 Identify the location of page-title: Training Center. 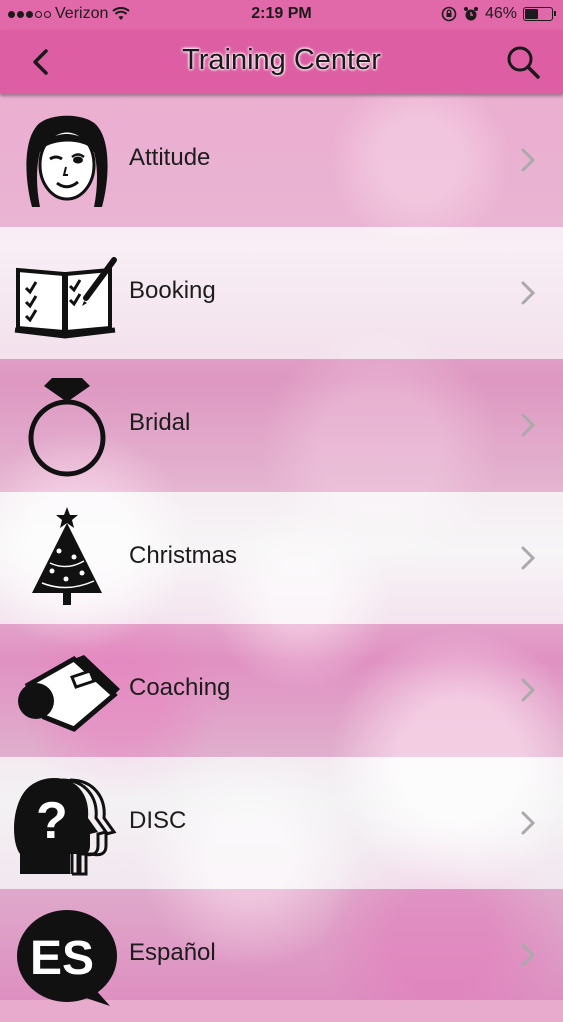
(281, 60).